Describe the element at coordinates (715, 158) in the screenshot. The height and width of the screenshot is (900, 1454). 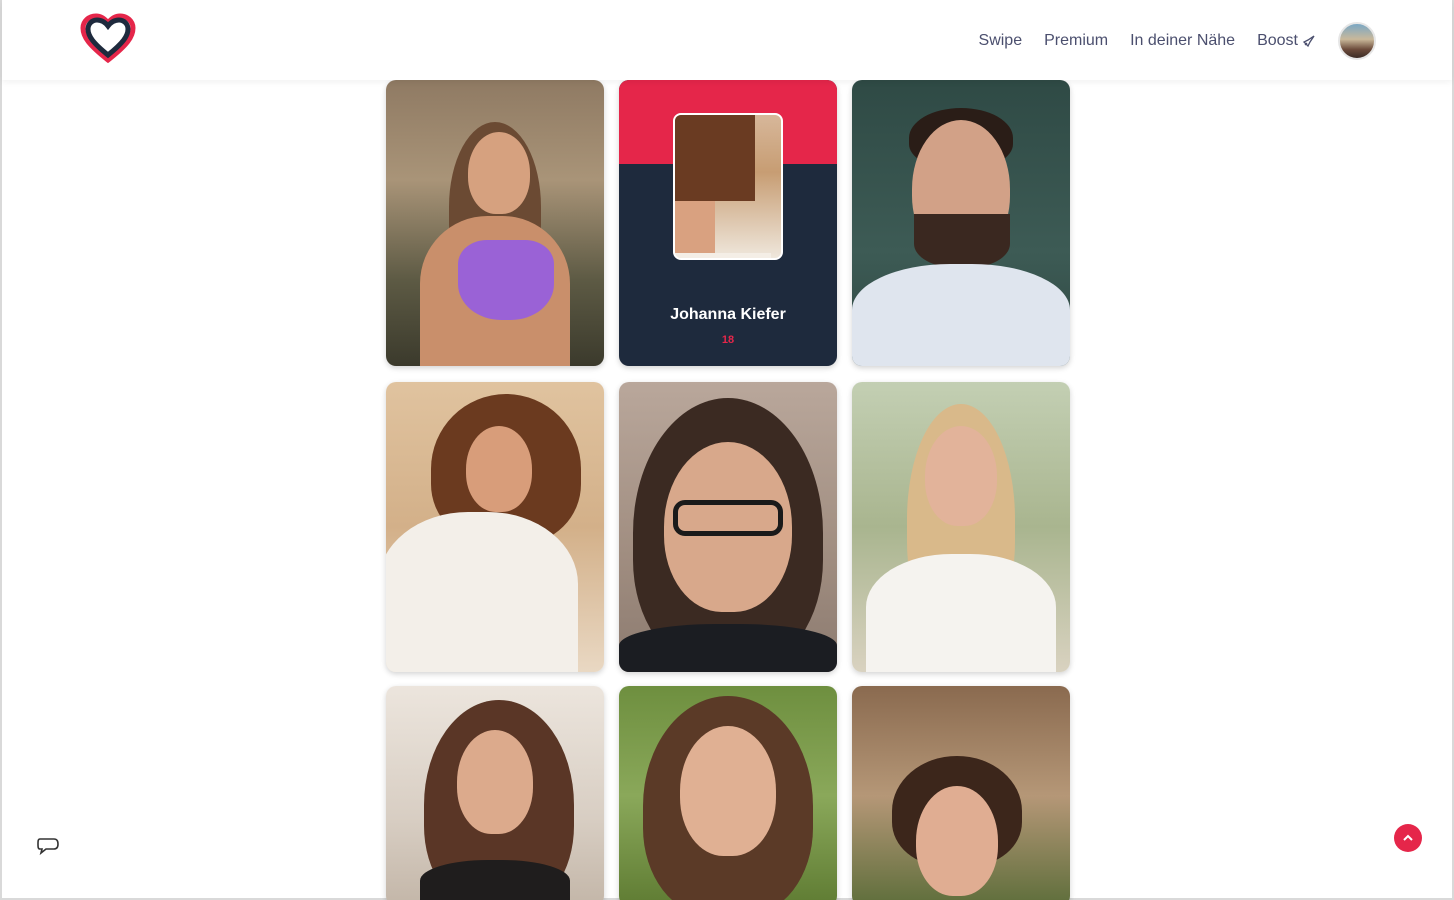
I see `hair-shape` at that location.